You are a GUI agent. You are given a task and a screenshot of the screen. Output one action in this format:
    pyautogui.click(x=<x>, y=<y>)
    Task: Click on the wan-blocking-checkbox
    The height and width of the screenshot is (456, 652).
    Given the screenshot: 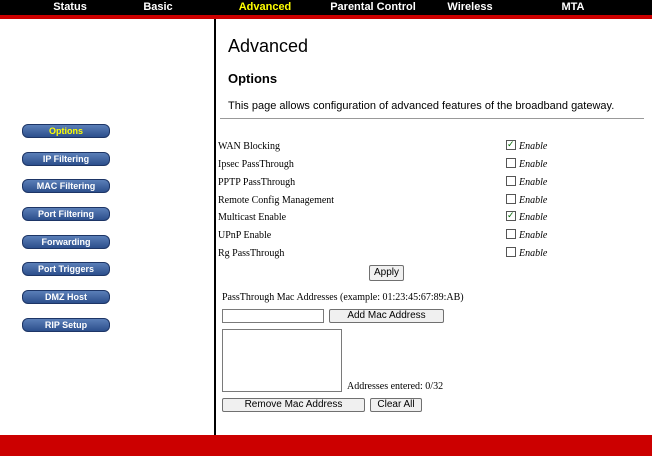 What is the action you would take?
    pyautogui.click(x=511, y=145)
    